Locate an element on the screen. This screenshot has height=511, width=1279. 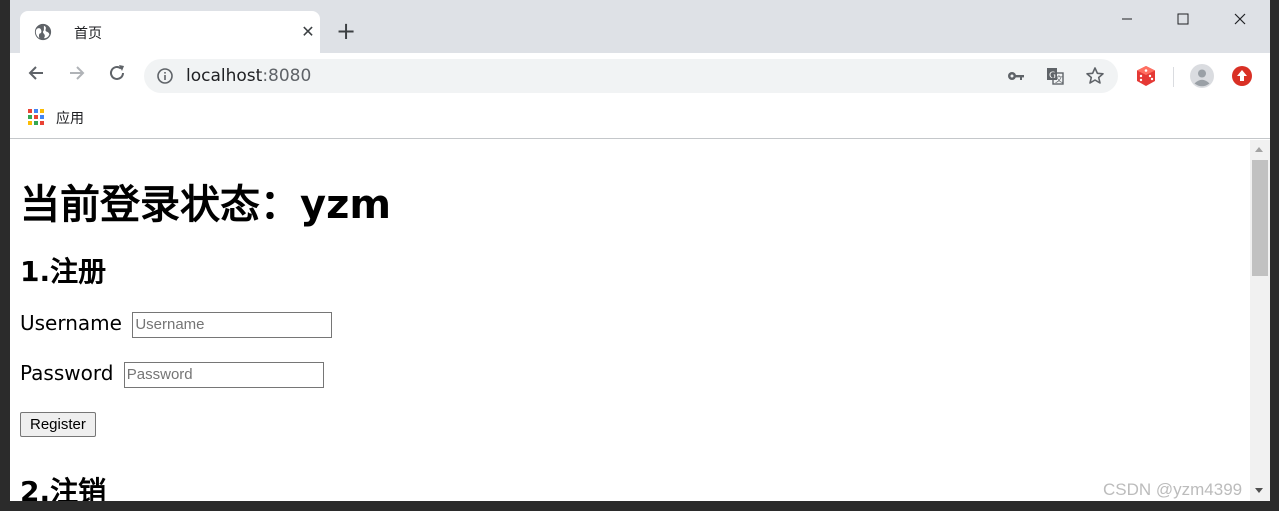
minimize-button is located at coordinates (1127, 20).